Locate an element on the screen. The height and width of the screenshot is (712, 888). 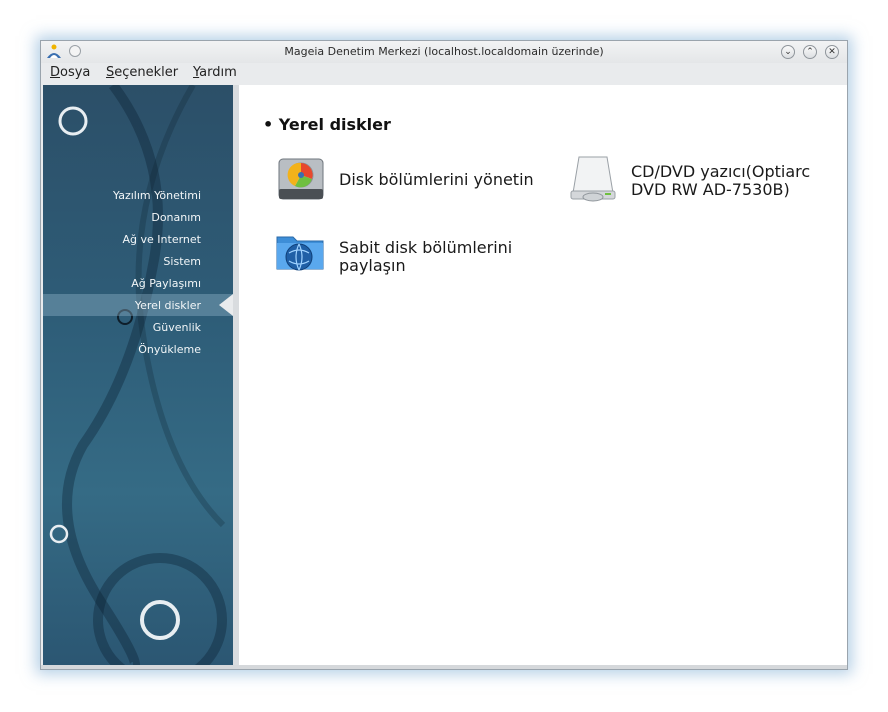
optical-drive-icon is located at coordinates (593, 179).